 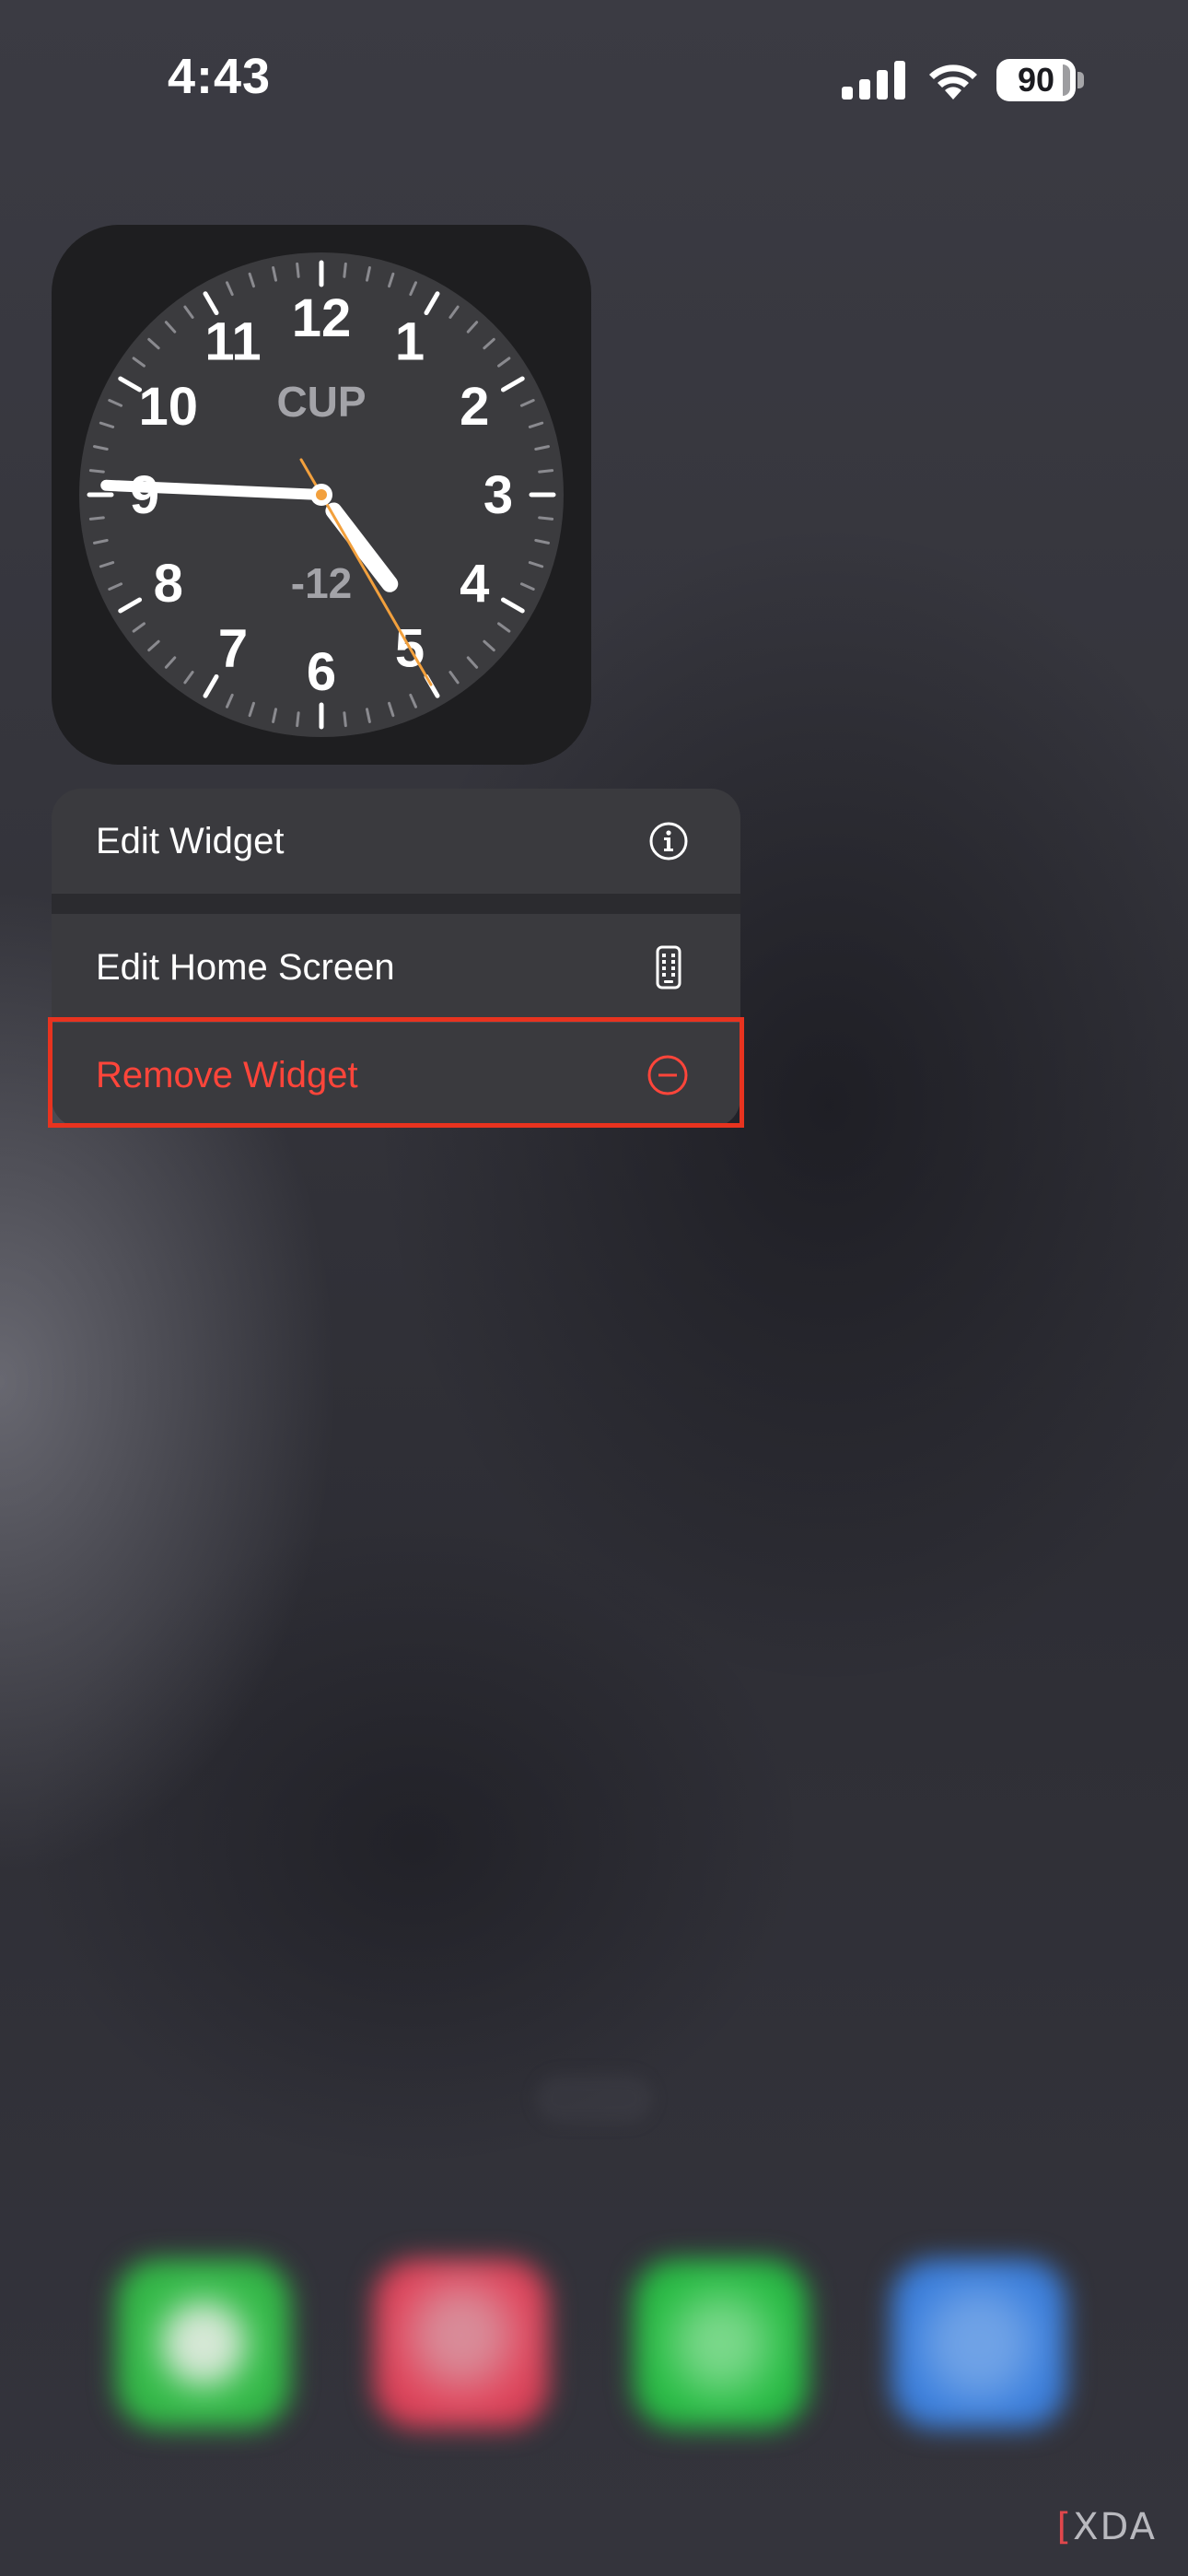 What do you see at coordinates (233, 648) in the screenshot?
I see `clock-numeral: 7` at bounding box center [233, 648].